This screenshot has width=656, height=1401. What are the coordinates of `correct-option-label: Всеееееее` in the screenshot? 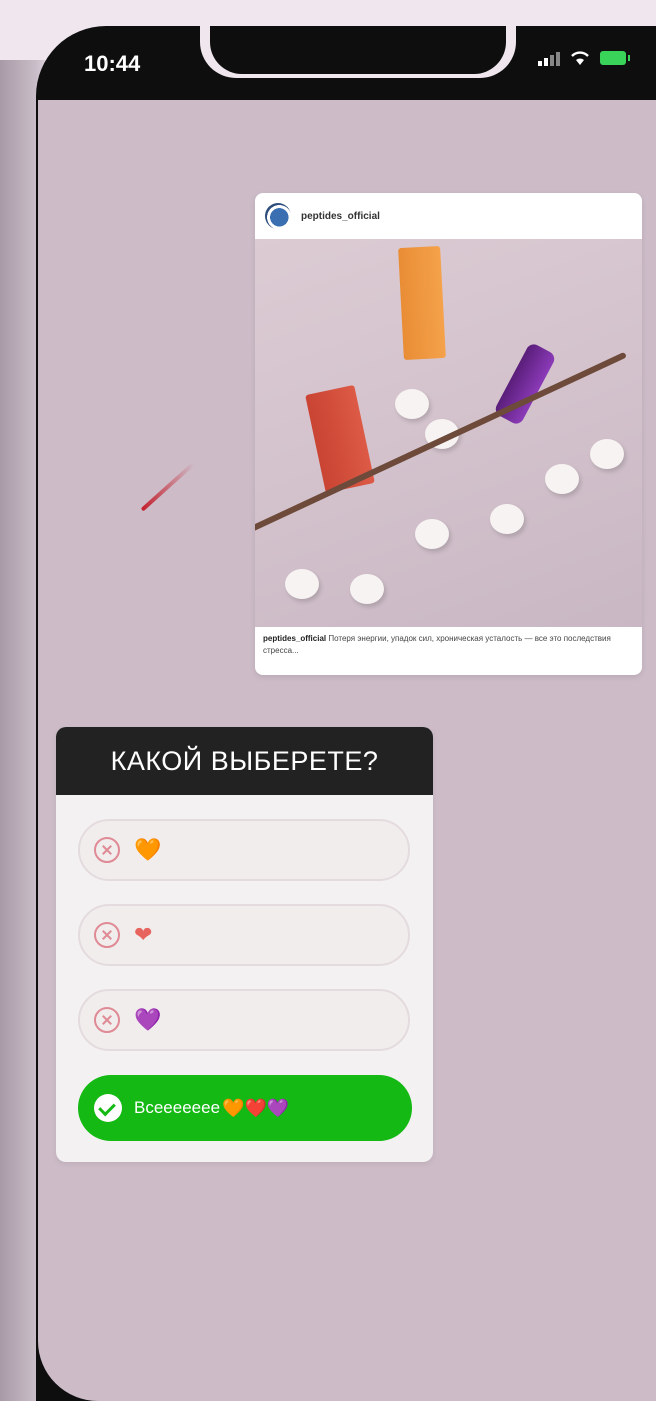 It's located at (177, 1107).